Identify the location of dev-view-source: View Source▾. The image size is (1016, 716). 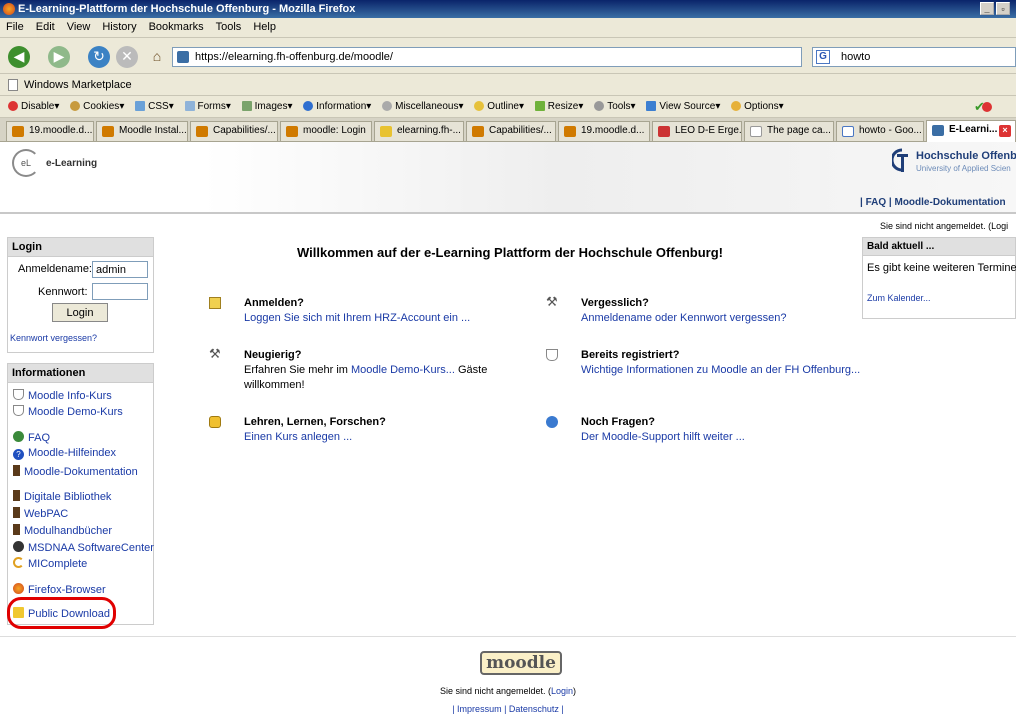
(683, 106).